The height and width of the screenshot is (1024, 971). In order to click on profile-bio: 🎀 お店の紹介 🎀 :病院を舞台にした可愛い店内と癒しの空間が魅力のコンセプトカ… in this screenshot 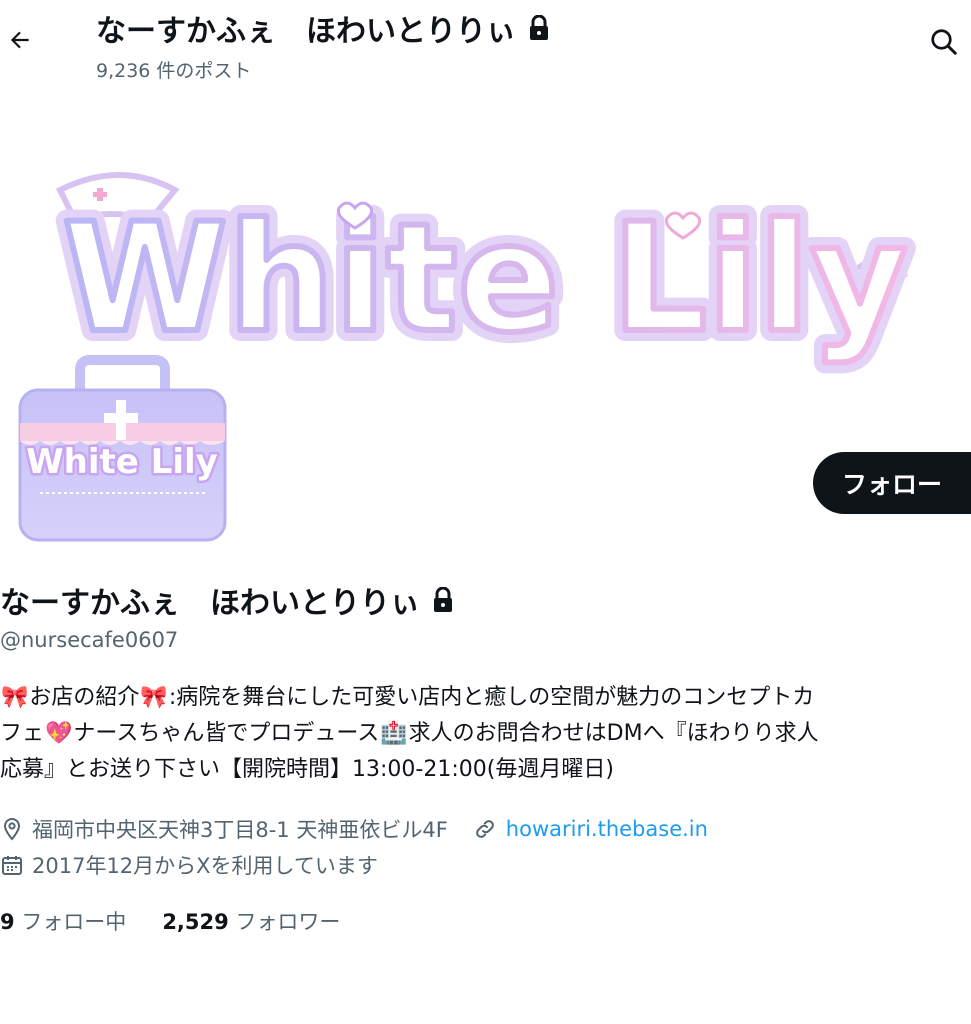, I will do `click(485, 734)`.